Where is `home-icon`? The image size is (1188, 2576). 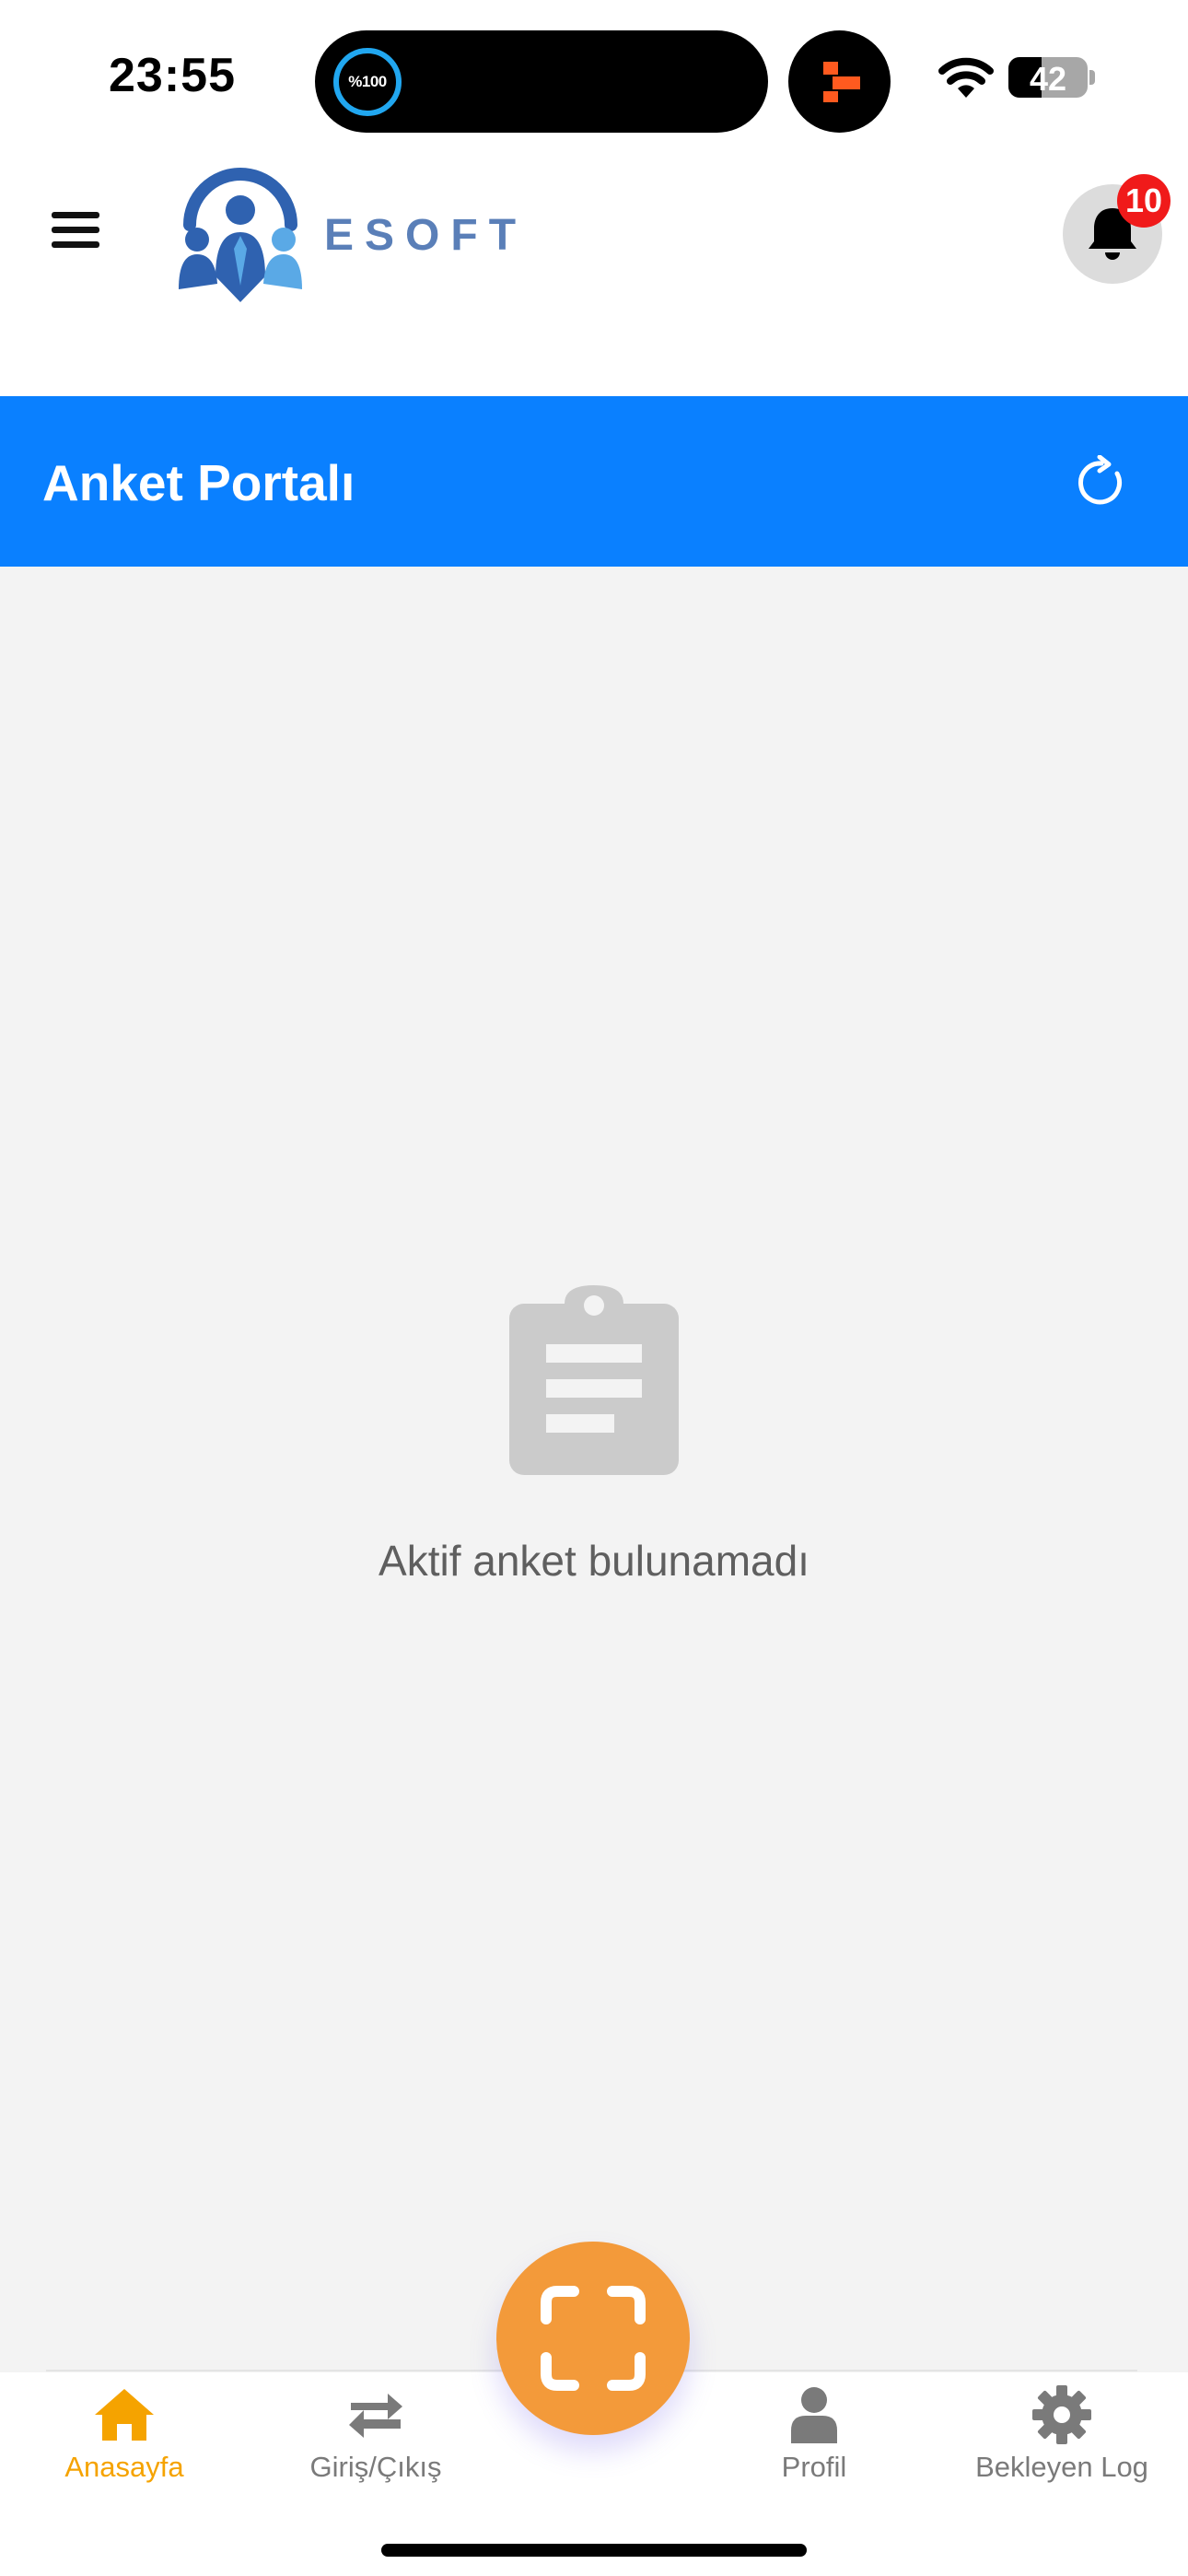 home-icon is located at coordinates (124, 2415).